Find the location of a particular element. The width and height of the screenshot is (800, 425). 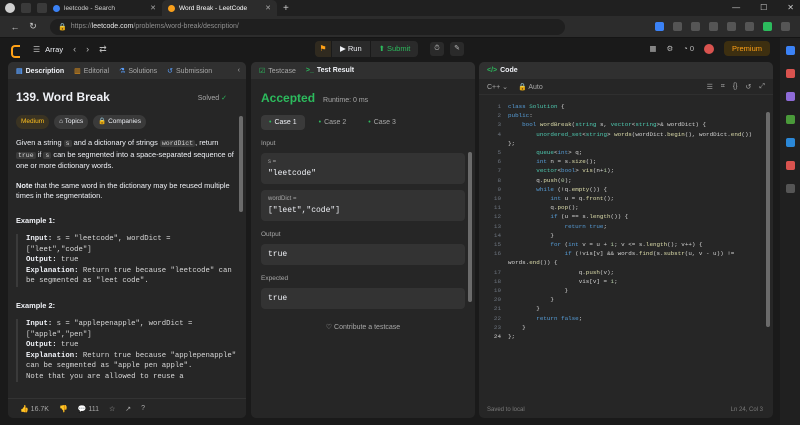

leetcode-logo is located at coordinates (16, 51).